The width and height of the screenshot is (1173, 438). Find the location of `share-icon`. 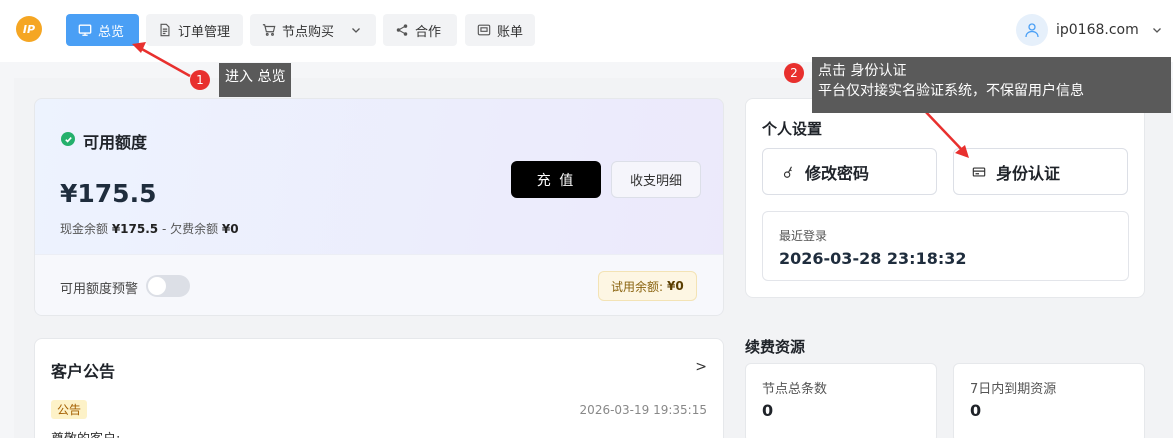

share-icon is located at coordinates (402, 30).